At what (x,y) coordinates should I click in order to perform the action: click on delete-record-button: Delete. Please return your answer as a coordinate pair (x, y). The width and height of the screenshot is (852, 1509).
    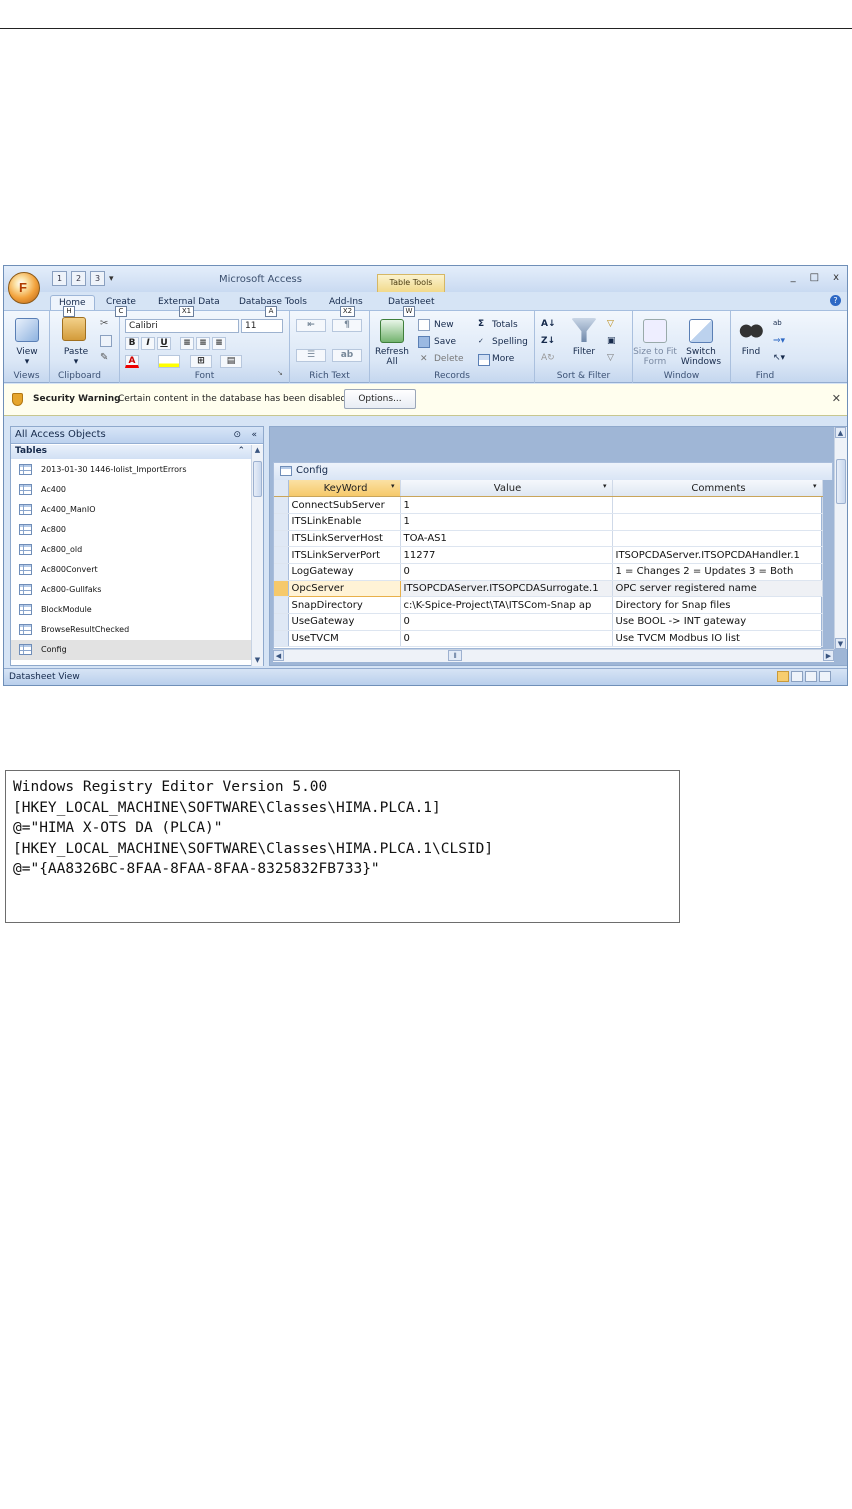
    Looking at the image, I should click on (449, 359).